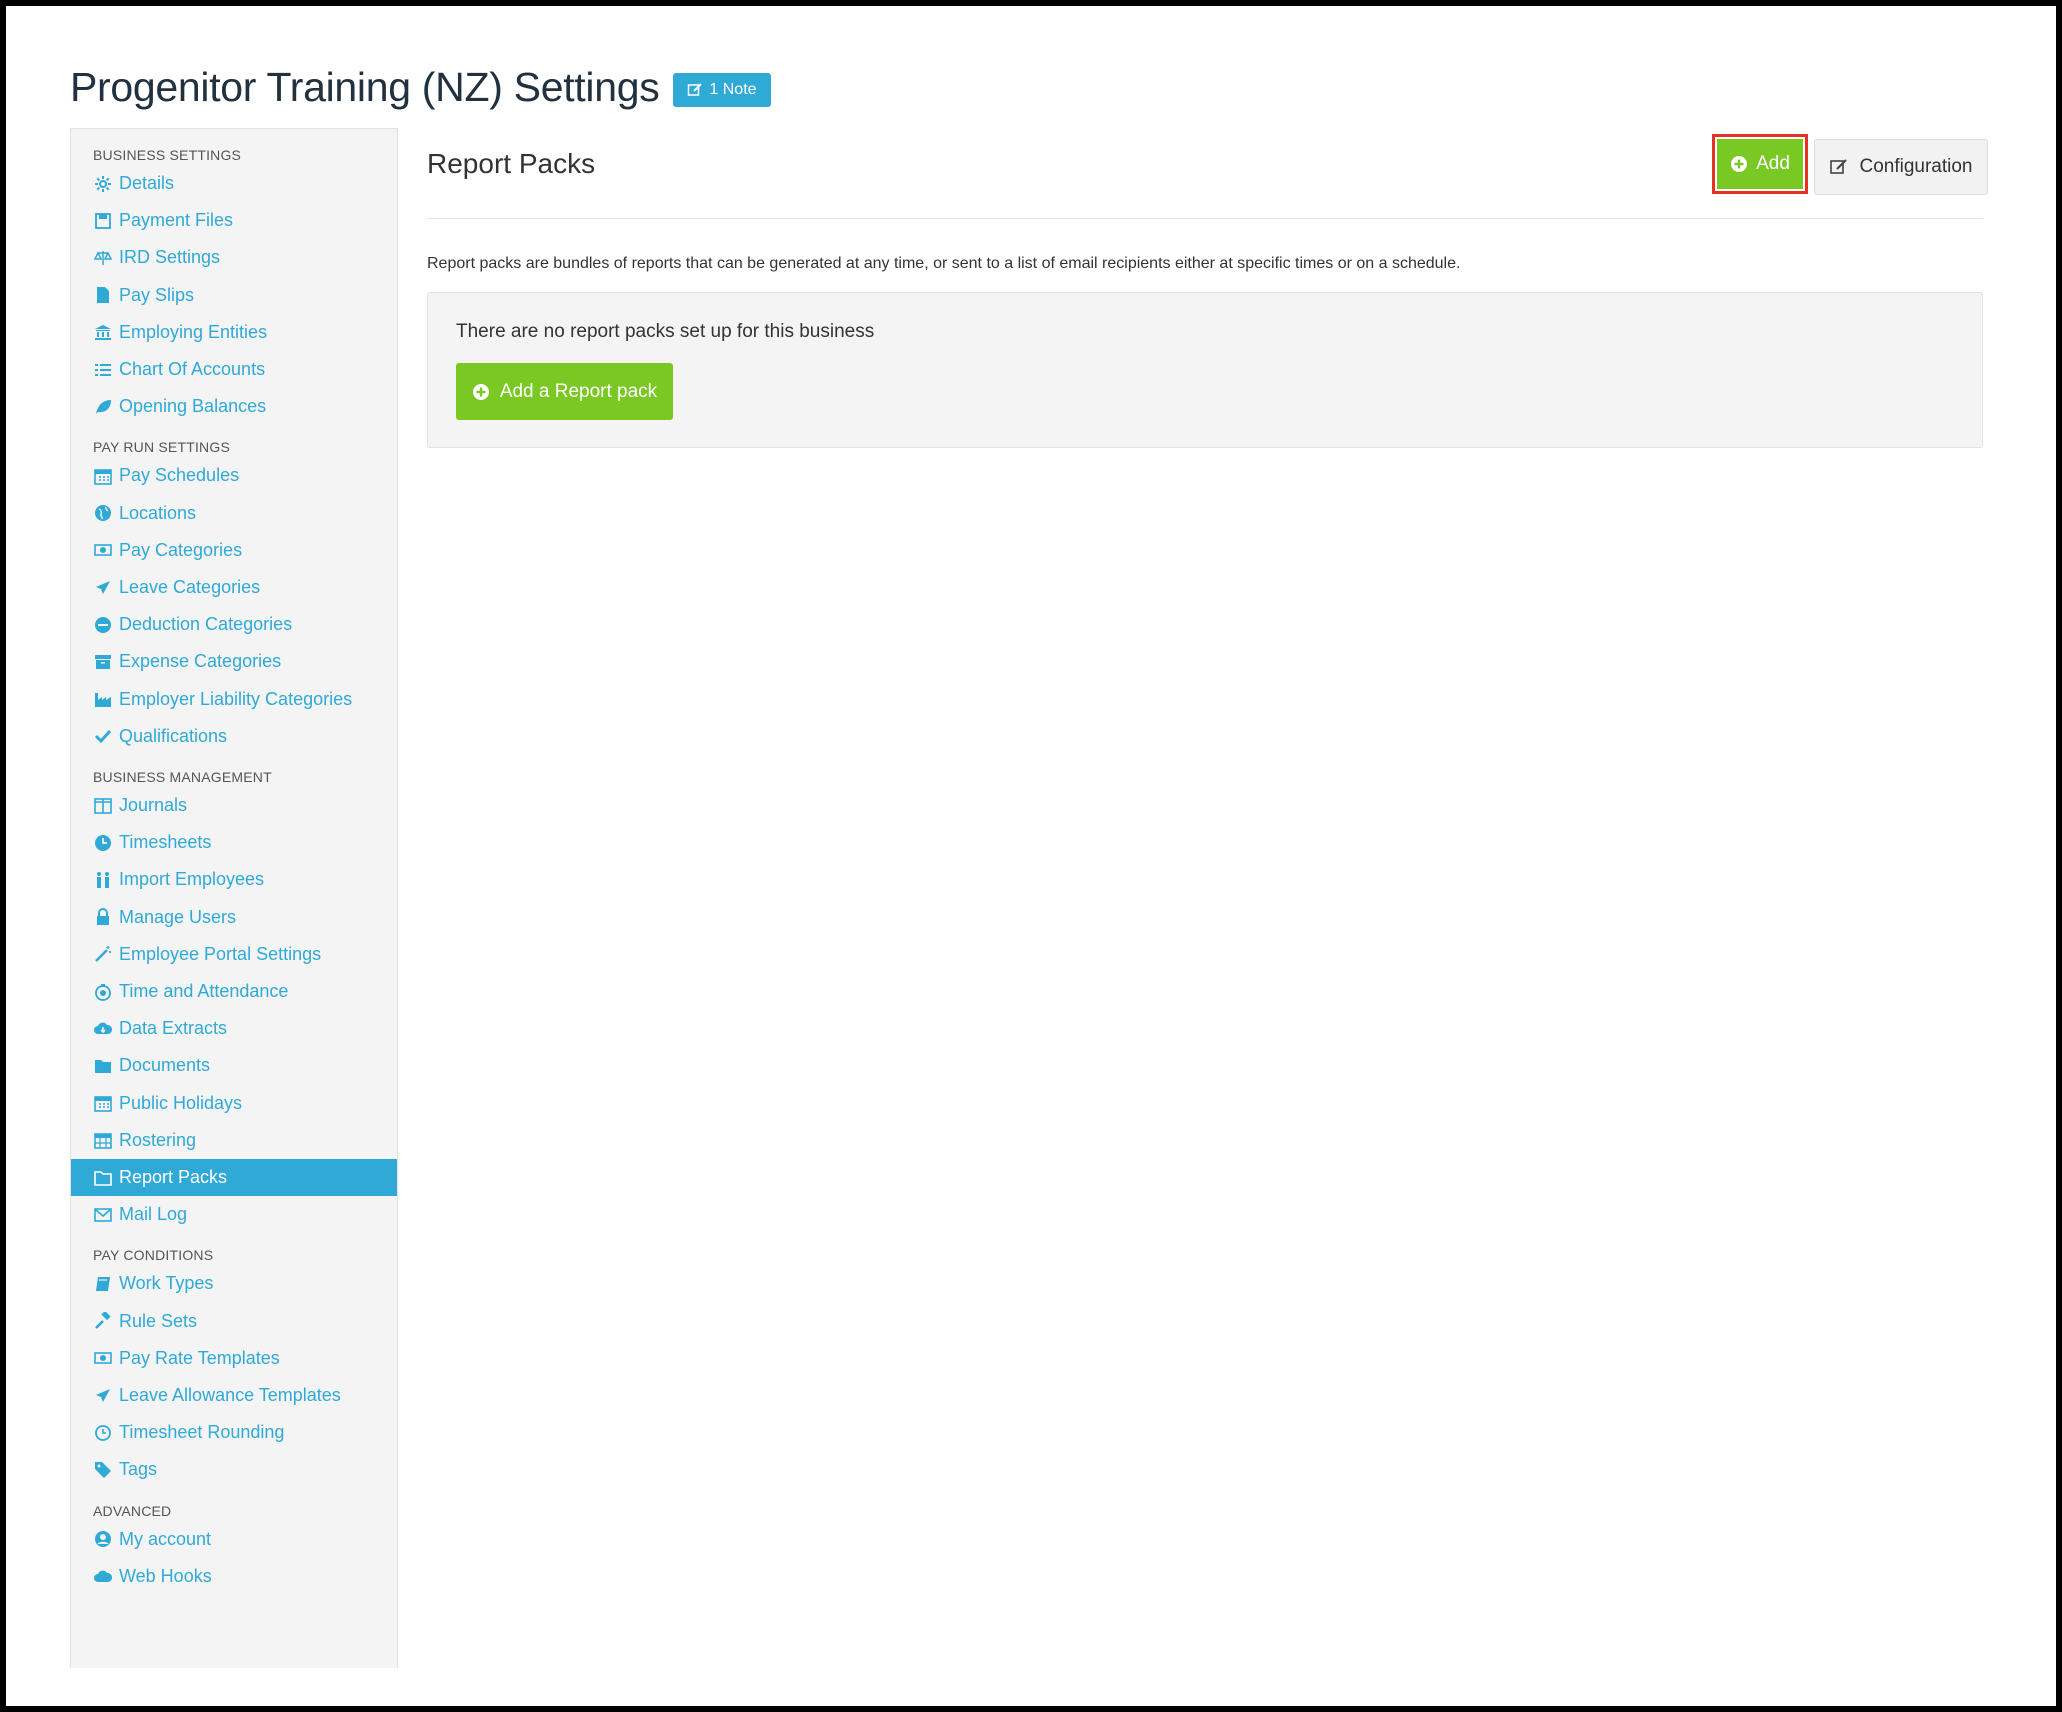 The width and height of the screenshot is (2062, 1712). What do you see at coordinates (103, 737) in the screenshot?
I see `check-icon` at bounding box center [103, 737].